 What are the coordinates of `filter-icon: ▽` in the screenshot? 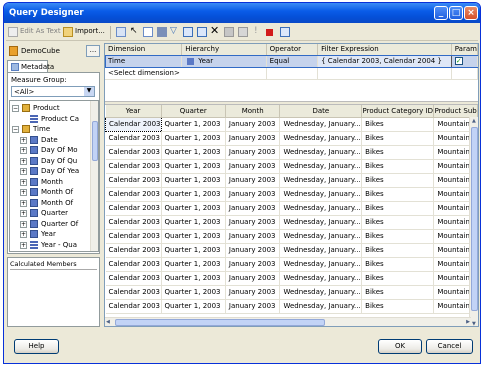 It's located at (175, 31).